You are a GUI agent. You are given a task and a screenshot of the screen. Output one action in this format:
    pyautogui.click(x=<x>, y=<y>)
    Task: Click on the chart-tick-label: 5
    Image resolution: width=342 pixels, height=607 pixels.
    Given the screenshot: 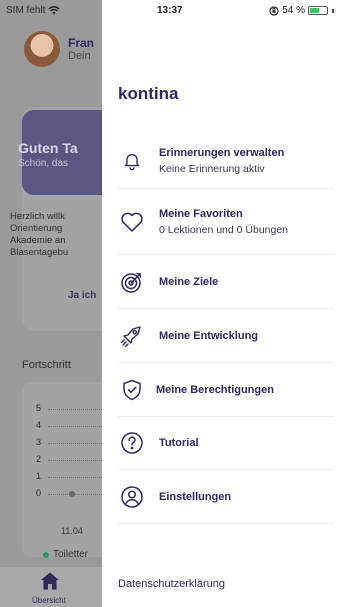 What is the action you would take?
    pyautogui.click(x=39, y=408)
    